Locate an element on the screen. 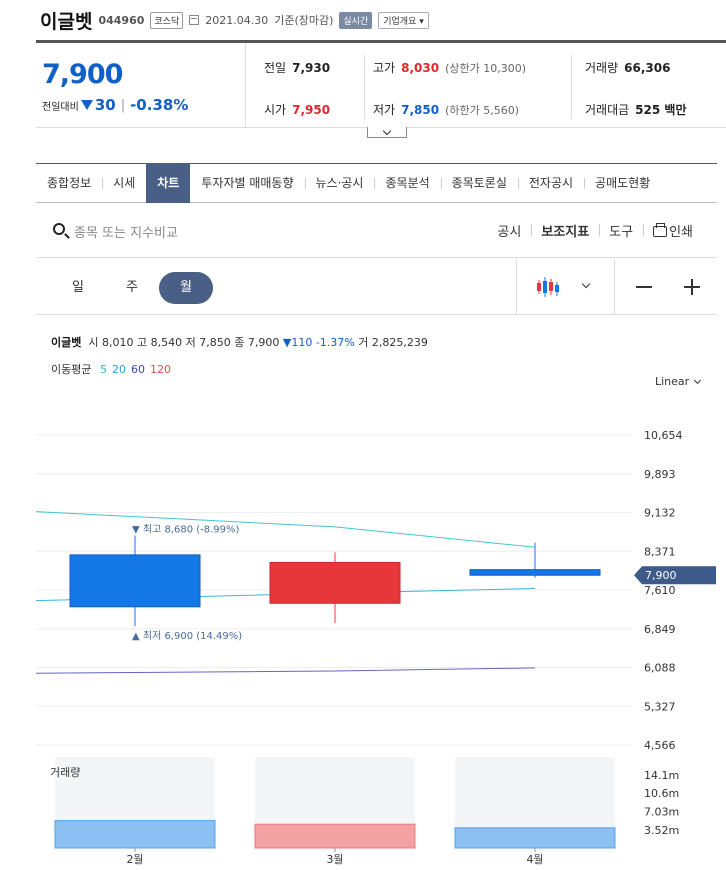 This screenshot has width=726, height=870. x-tick-label: 3월 is located at coordinates (334, 859).